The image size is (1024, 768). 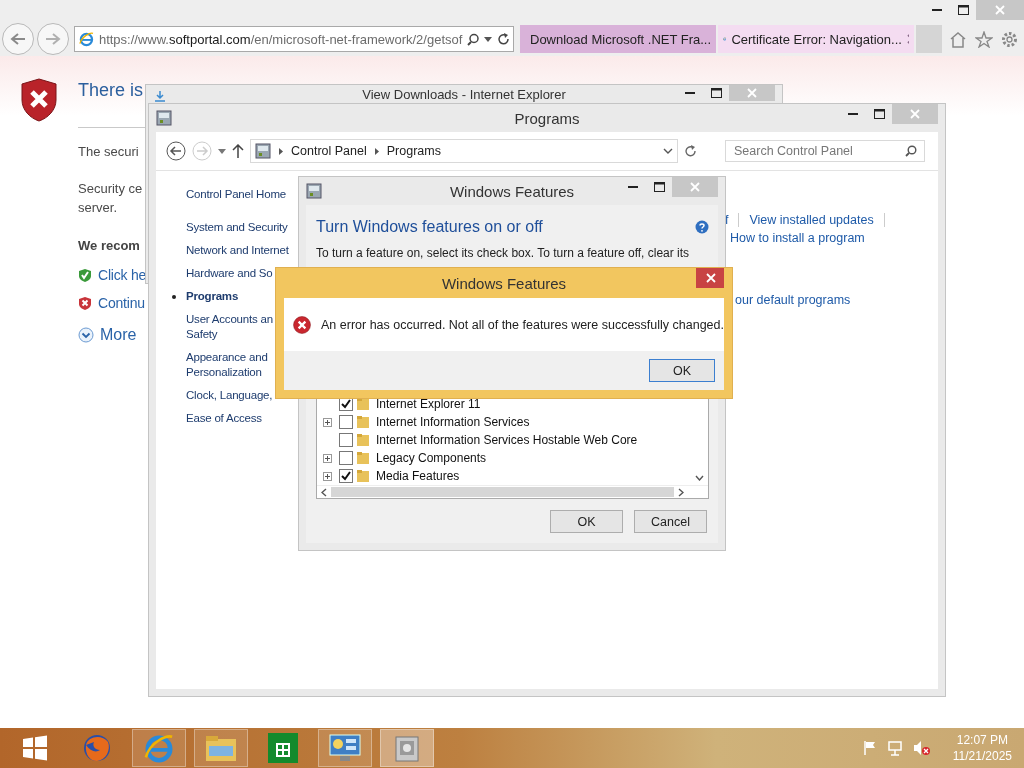 I want to click on recommendation-text: We recom, so click(x=109, y=245).